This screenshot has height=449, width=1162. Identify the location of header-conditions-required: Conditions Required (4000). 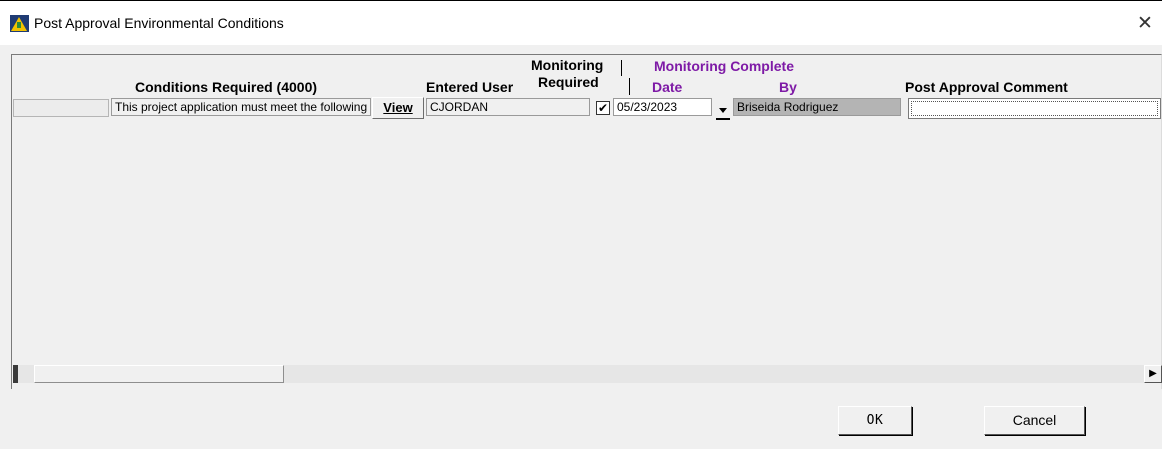
(226, 87).